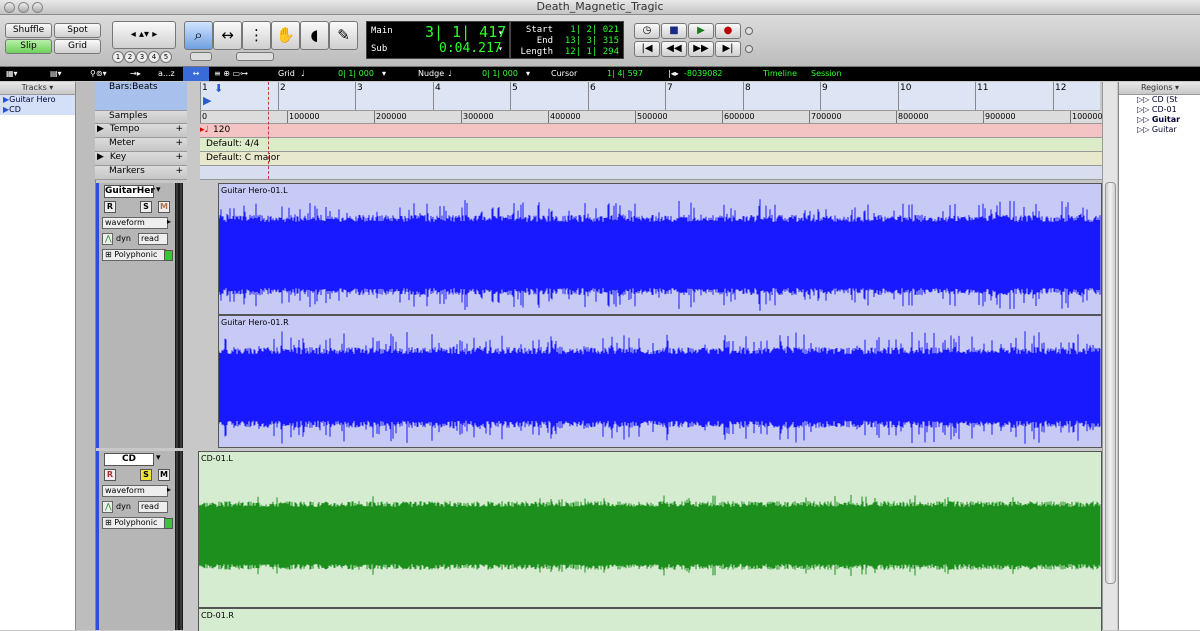  Describe the element at coordinates (37, 110) in the screenshot. I see `track-list-item: ▶CD` at that location.